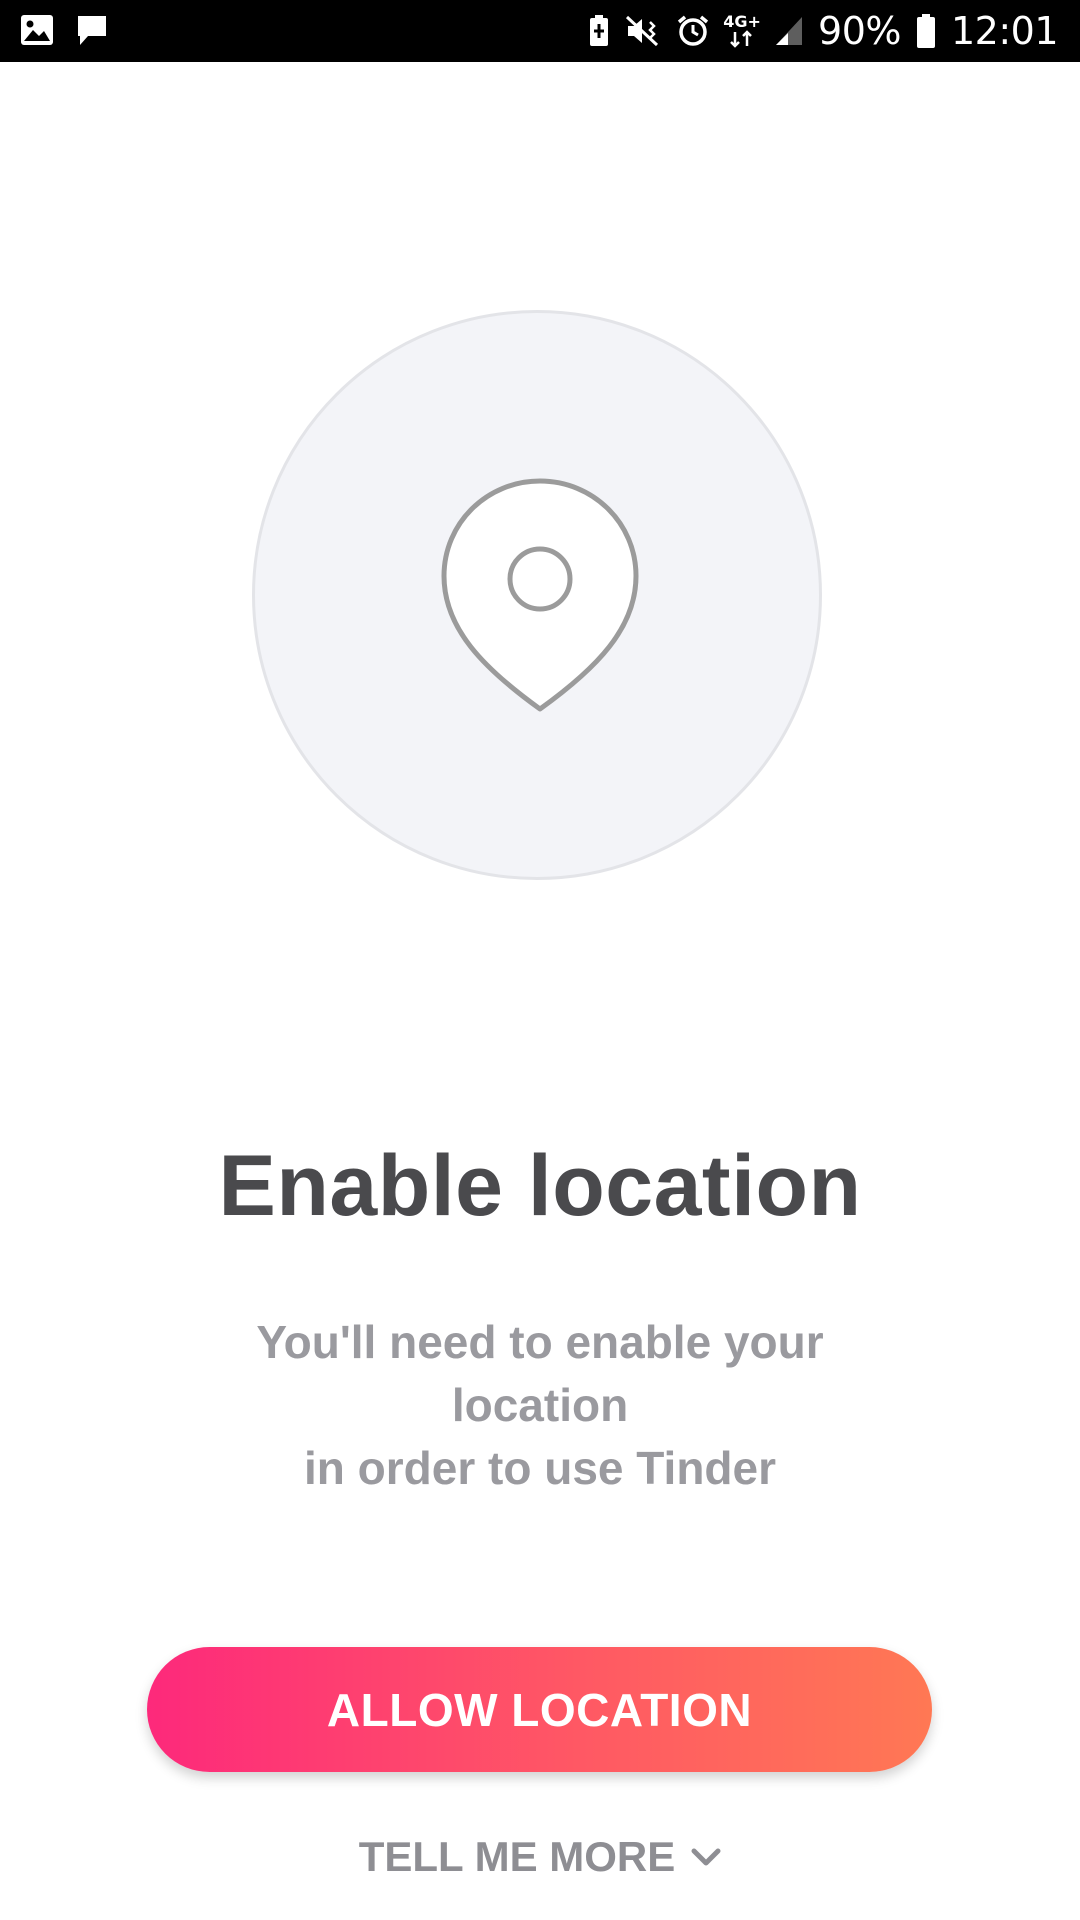  Describe the element at coordinates (64, 31) in the screenshot. I see `status-bar-left` at that location.